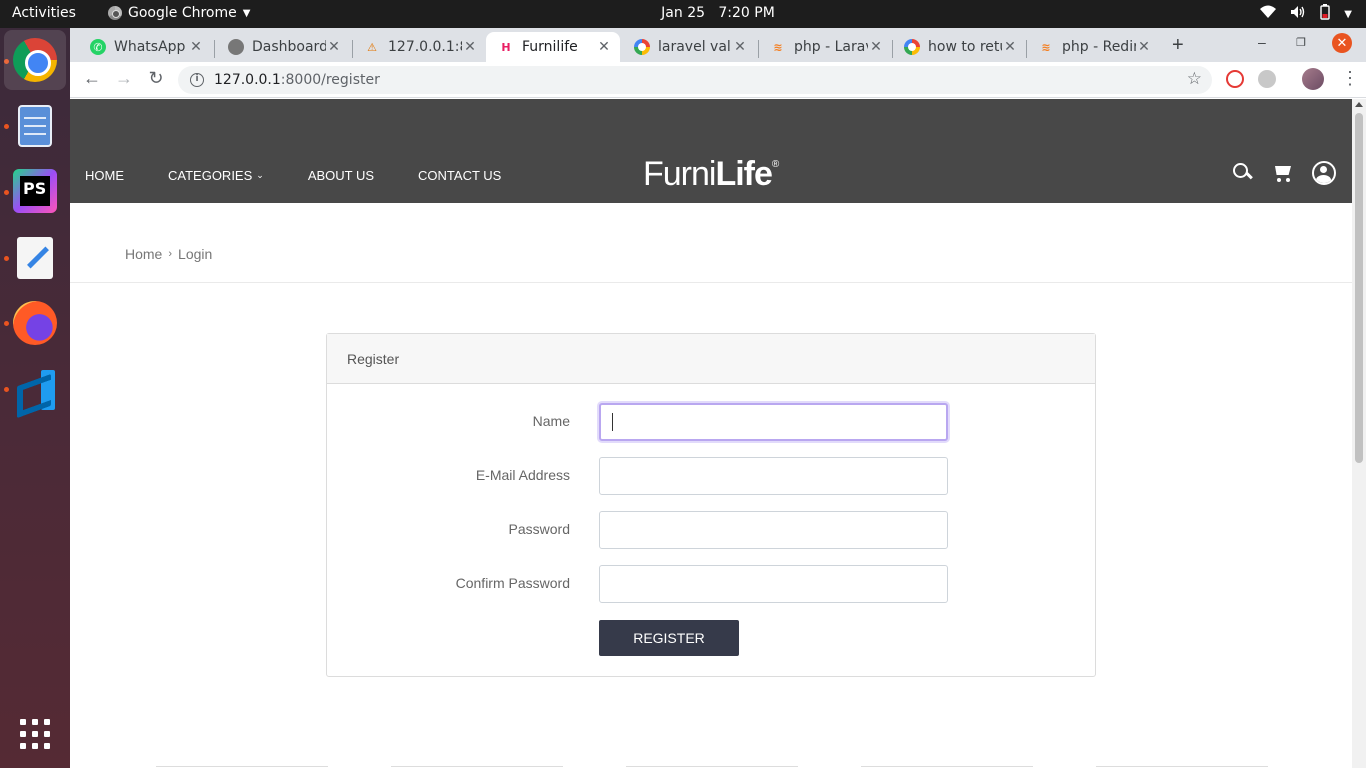  What do you see at coordinates (98, 47) in the screenshot?
I see `whatsapp-icon: ✆` at bounding box center [98, 47].